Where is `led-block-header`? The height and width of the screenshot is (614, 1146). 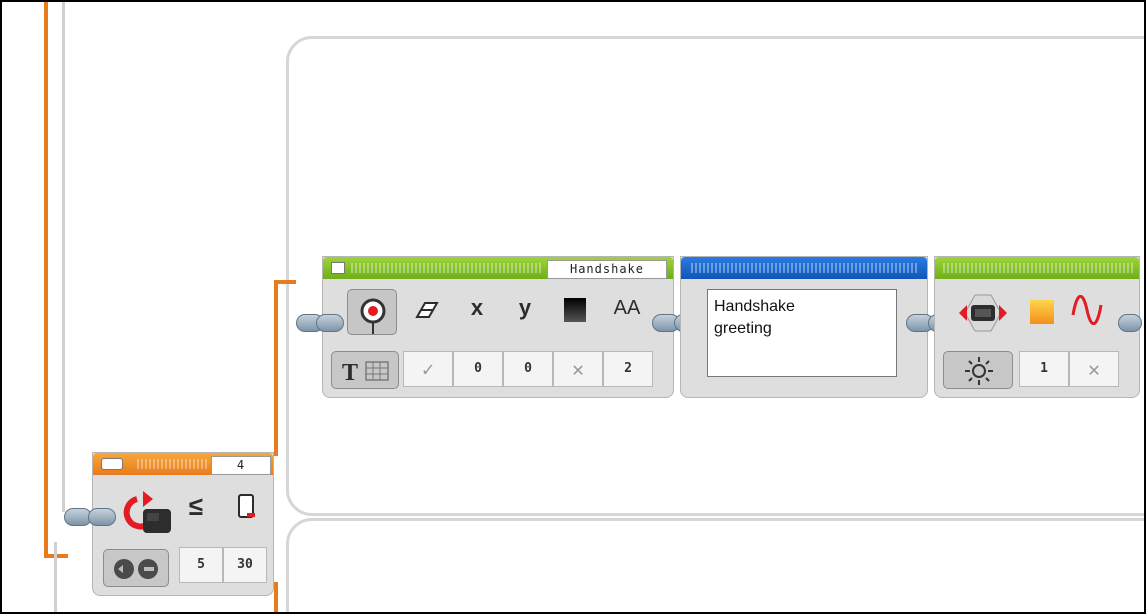
led-block-header is located at coordinates (1037, 268).